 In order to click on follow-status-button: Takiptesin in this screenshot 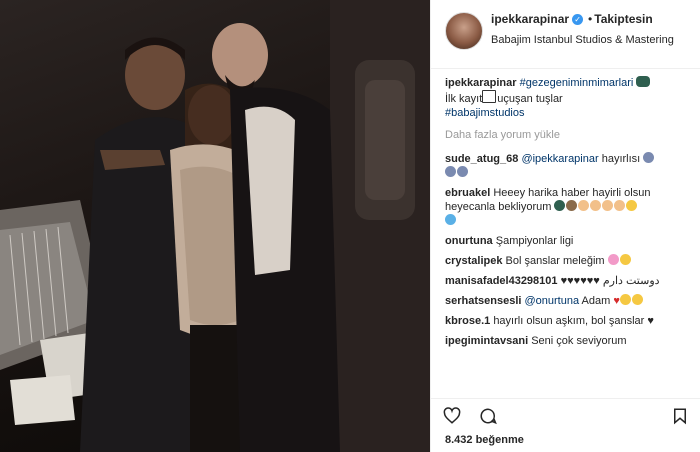, I will do `click(623, 19)`.